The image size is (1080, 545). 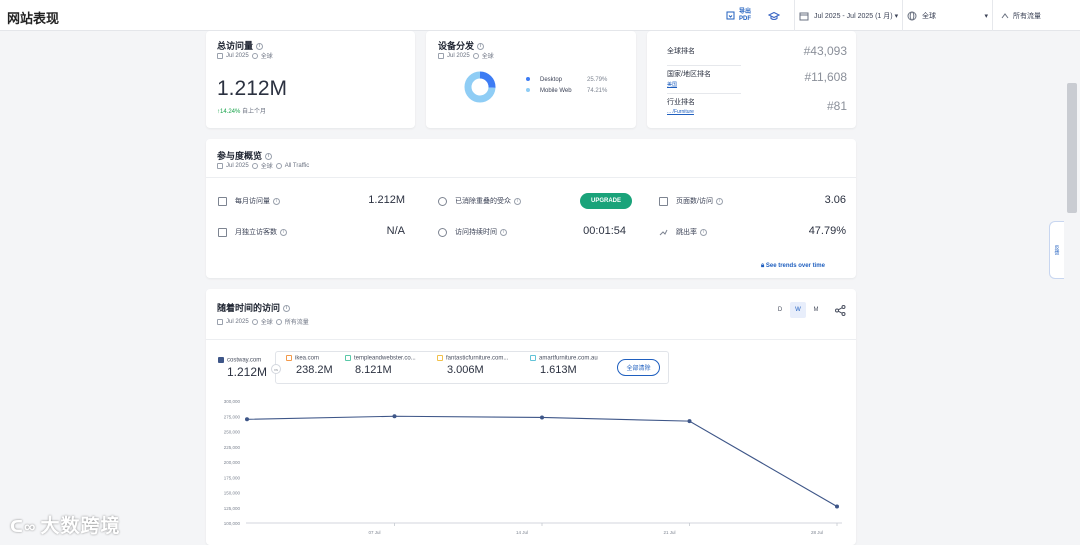 What do you see at coordinates (638, 367) in the screenshot?
I see `clear-all-button: 全部清除` at bounding box center [638, 367].